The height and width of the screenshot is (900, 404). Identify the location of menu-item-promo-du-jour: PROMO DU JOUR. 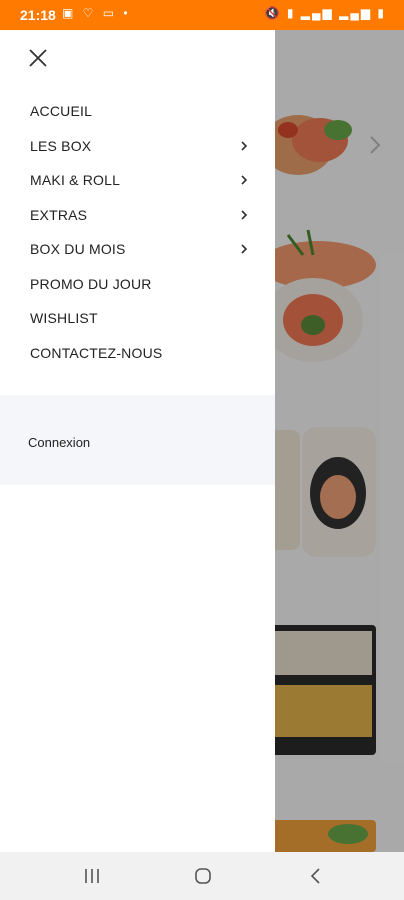
(137, 284).